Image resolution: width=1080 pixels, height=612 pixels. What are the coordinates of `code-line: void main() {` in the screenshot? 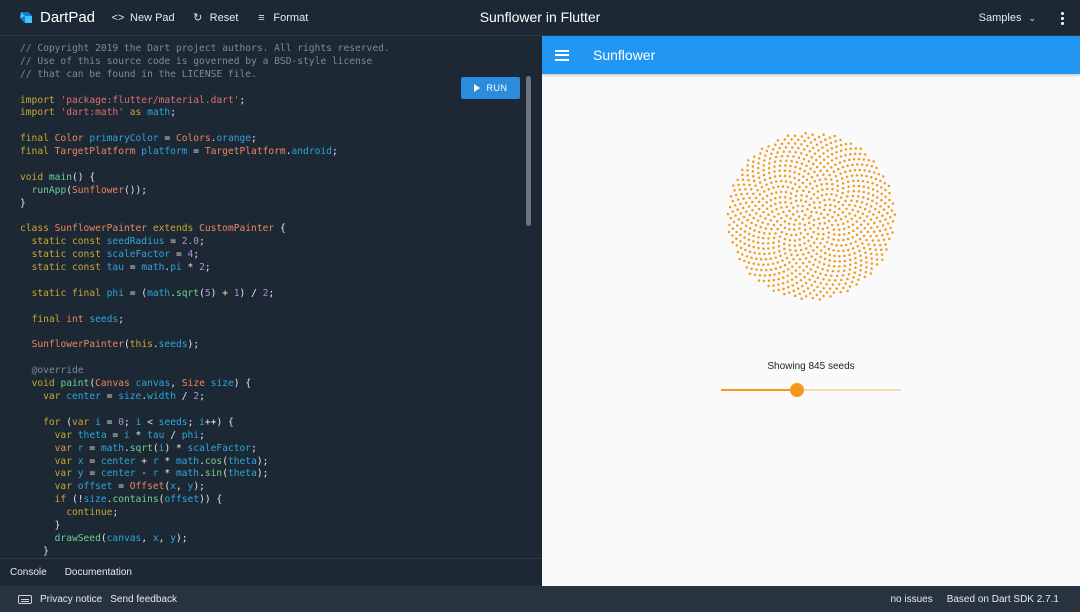 It's located at (58, 177).